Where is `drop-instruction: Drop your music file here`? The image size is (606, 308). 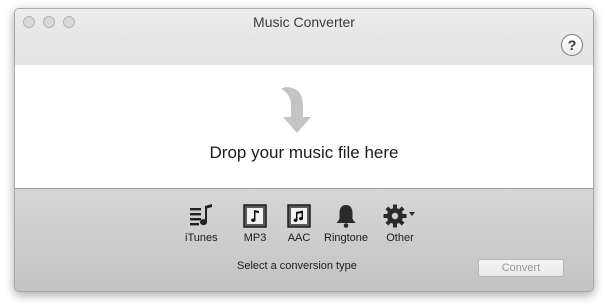 drop-instruction: Drop your music file here is located at coordinates (304, 152).